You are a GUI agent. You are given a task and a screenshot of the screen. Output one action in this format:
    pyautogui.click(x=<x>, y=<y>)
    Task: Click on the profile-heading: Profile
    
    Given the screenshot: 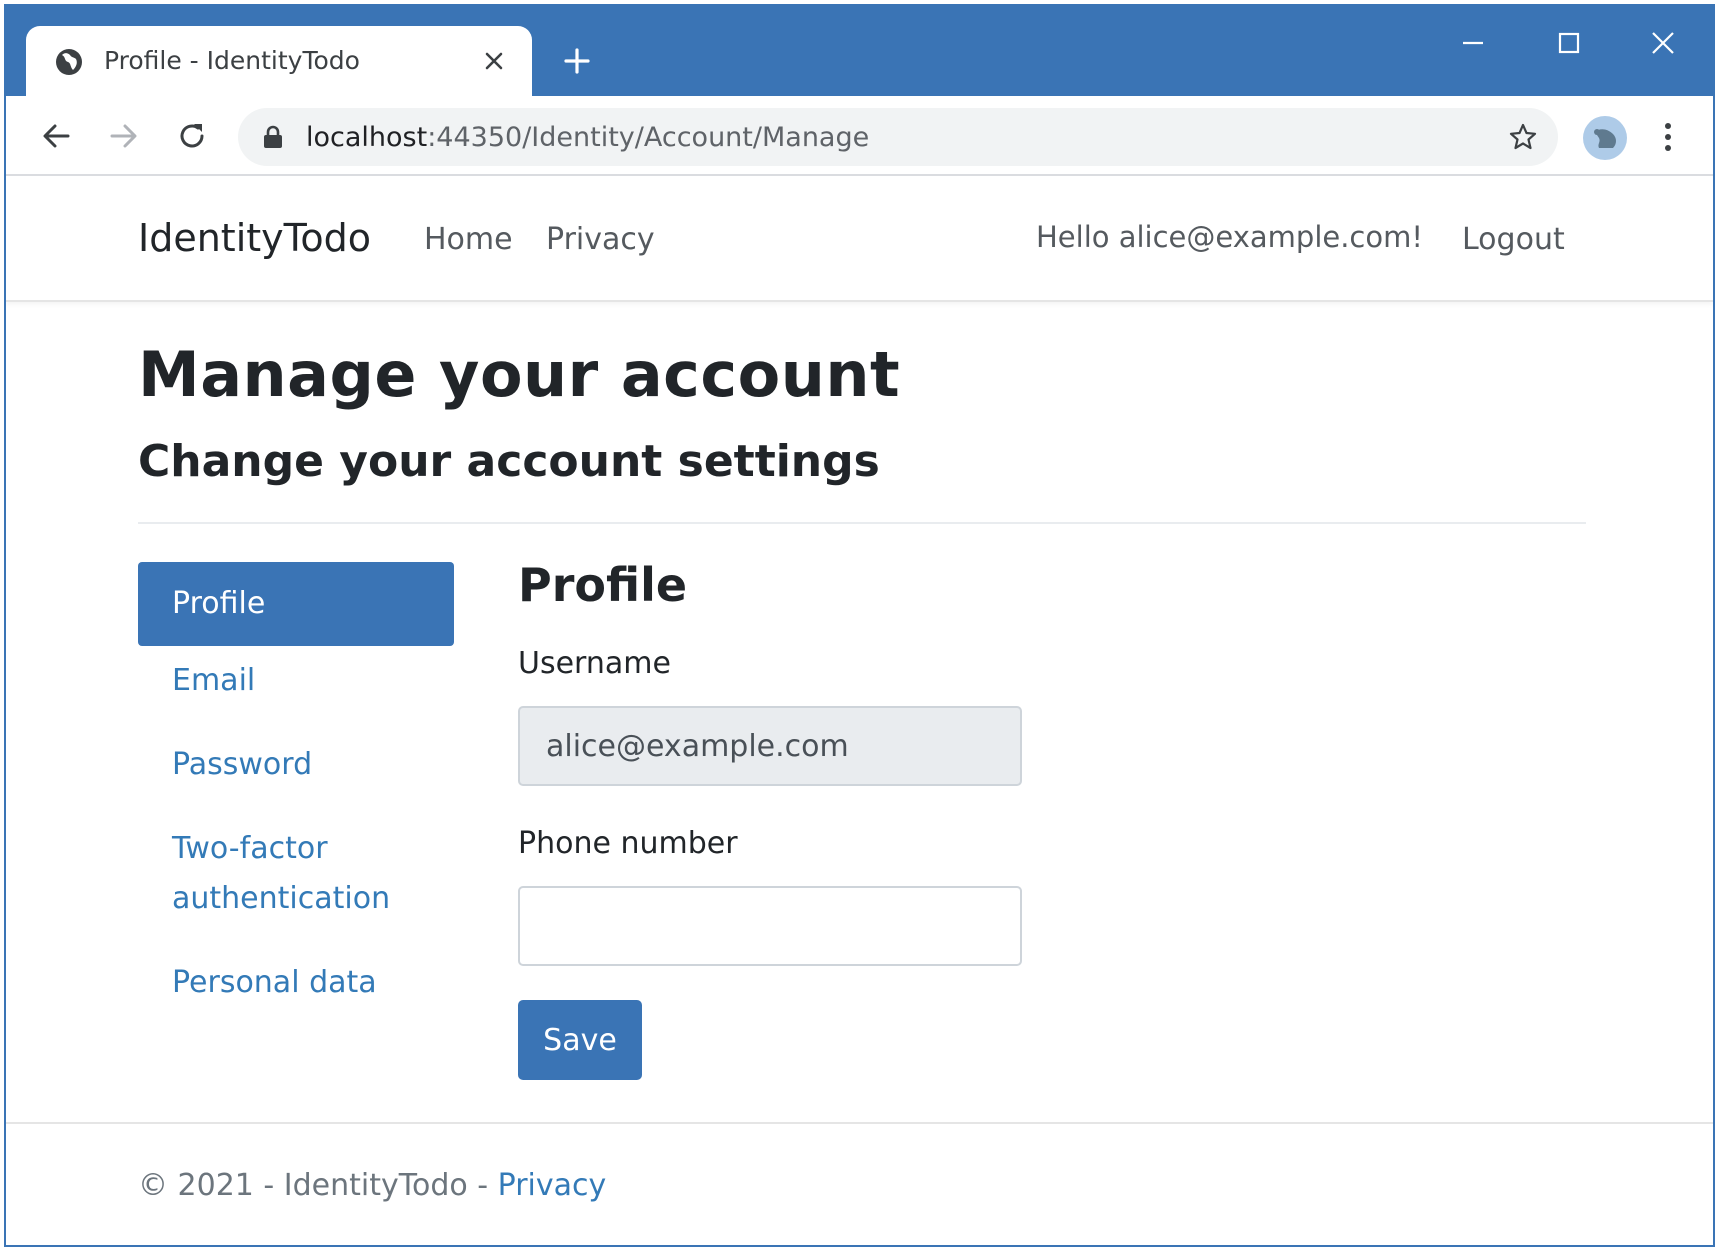 What is the action you would take?
    pyautogui.click(x=603, y=585)
    